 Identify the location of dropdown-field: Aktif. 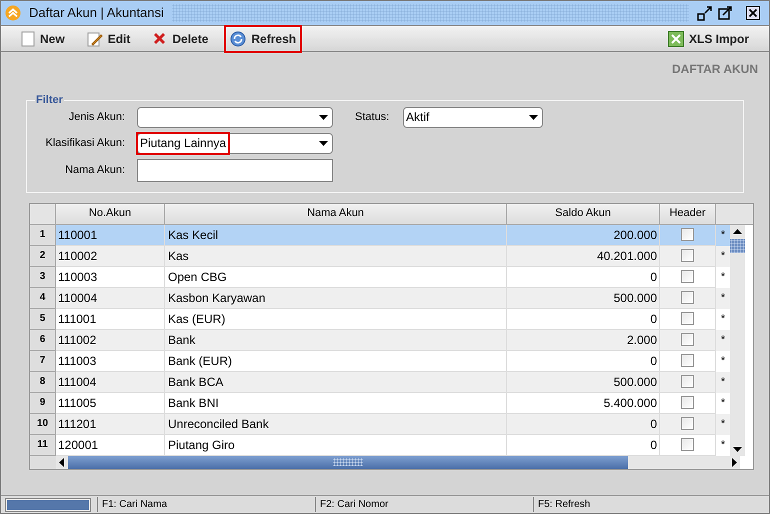
(473, 117).